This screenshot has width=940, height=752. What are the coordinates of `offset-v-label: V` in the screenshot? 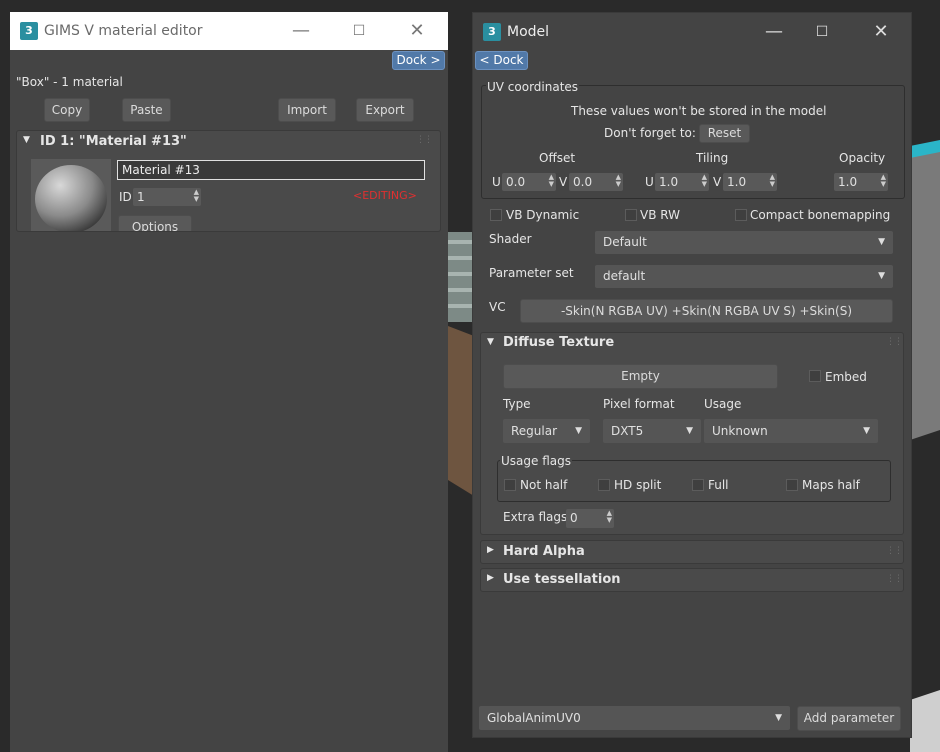 It's located at (563, 182).